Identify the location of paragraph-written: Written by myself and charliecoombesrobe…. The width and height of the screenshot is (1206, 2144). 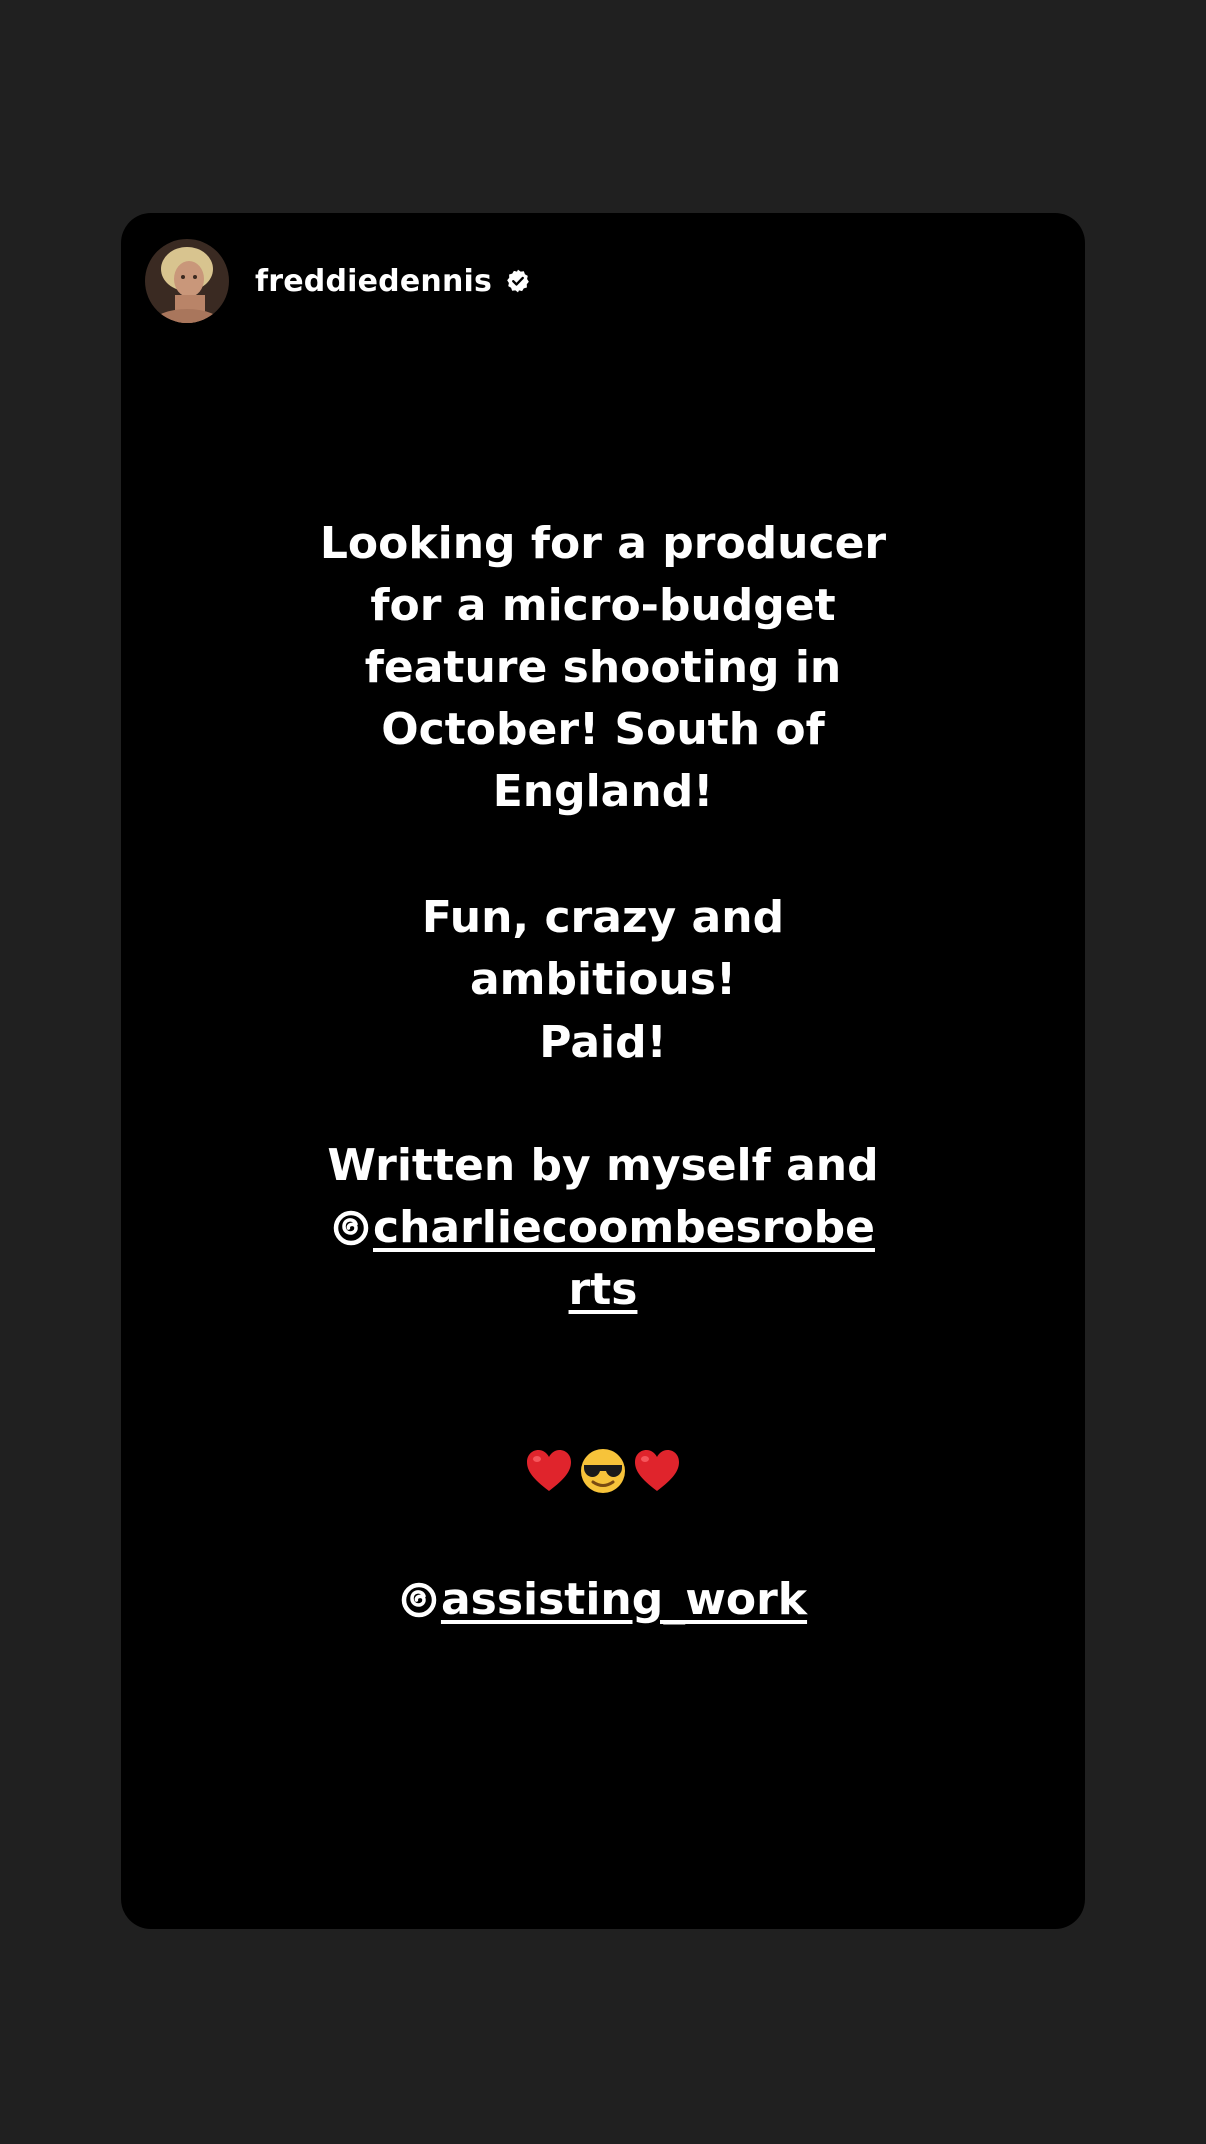
(603, 1228).